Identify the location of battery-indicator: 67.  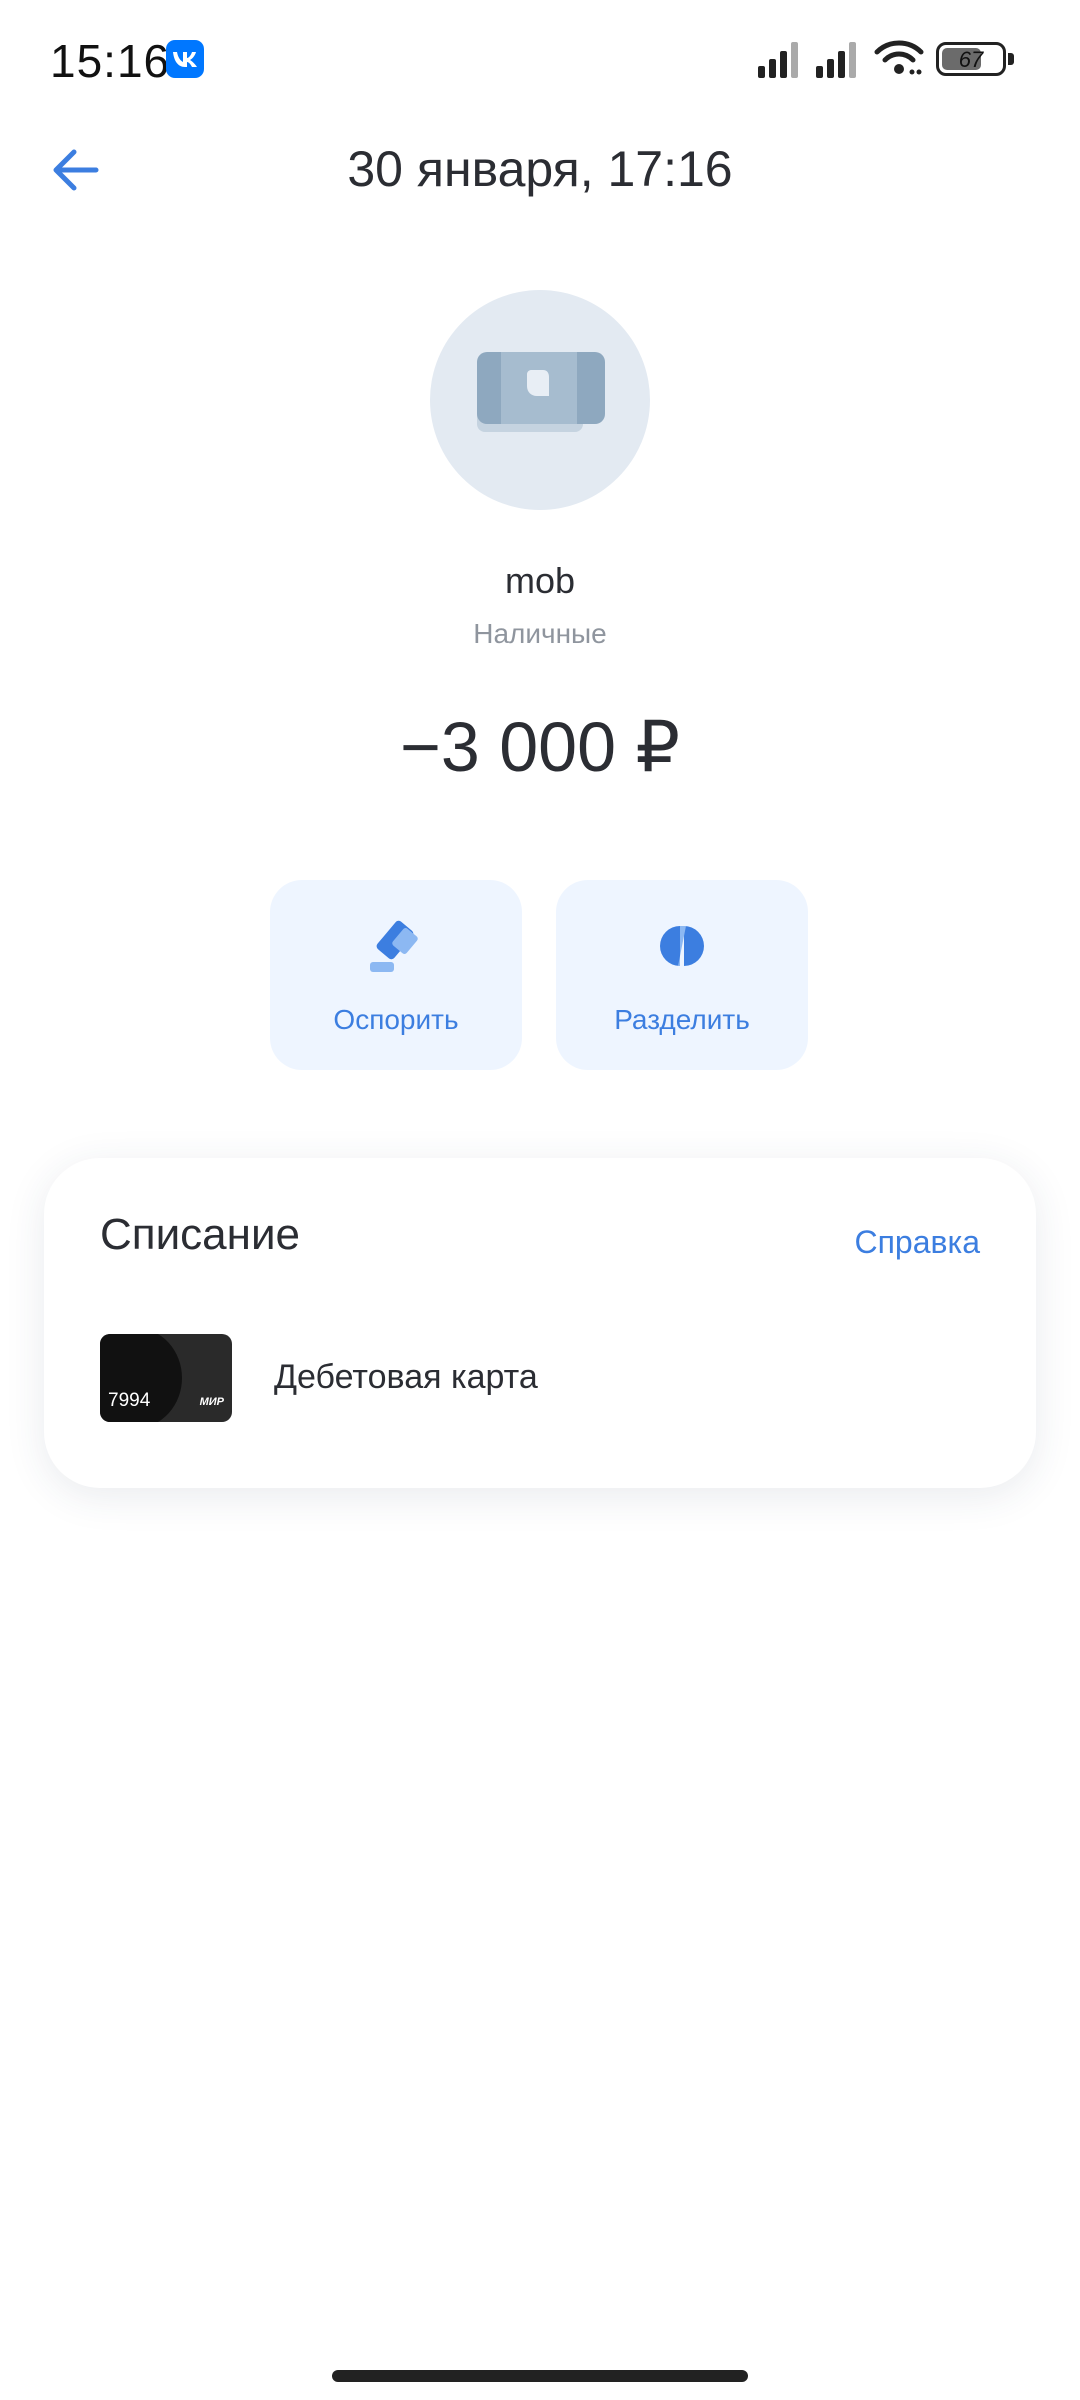
(971, 59).